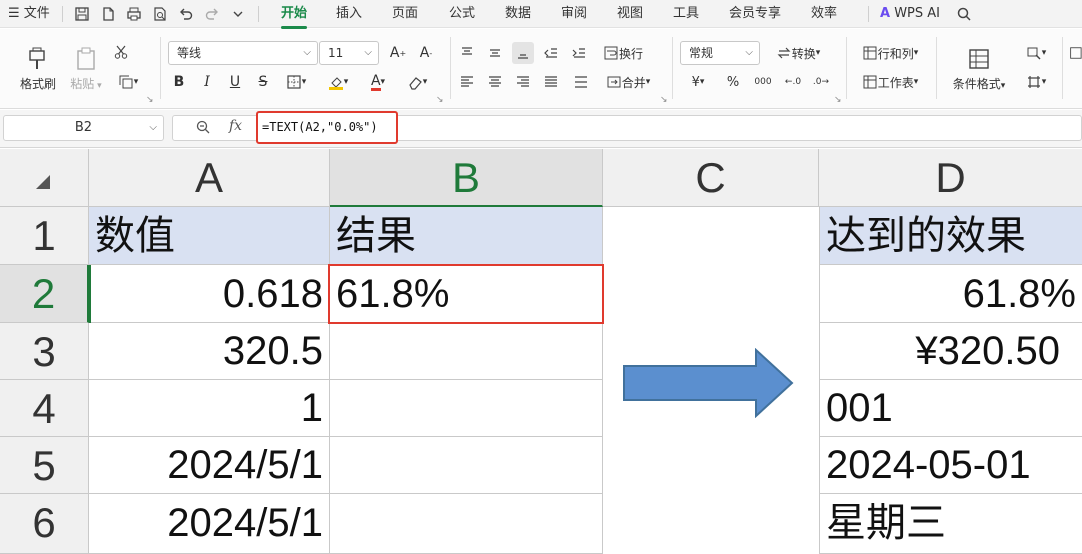 This screenshot has width=1082, height=554. What do you see at coordinates (44, 294) in the screenshot?
I see `row-header-2: 2` at bounding box center [44, 294].